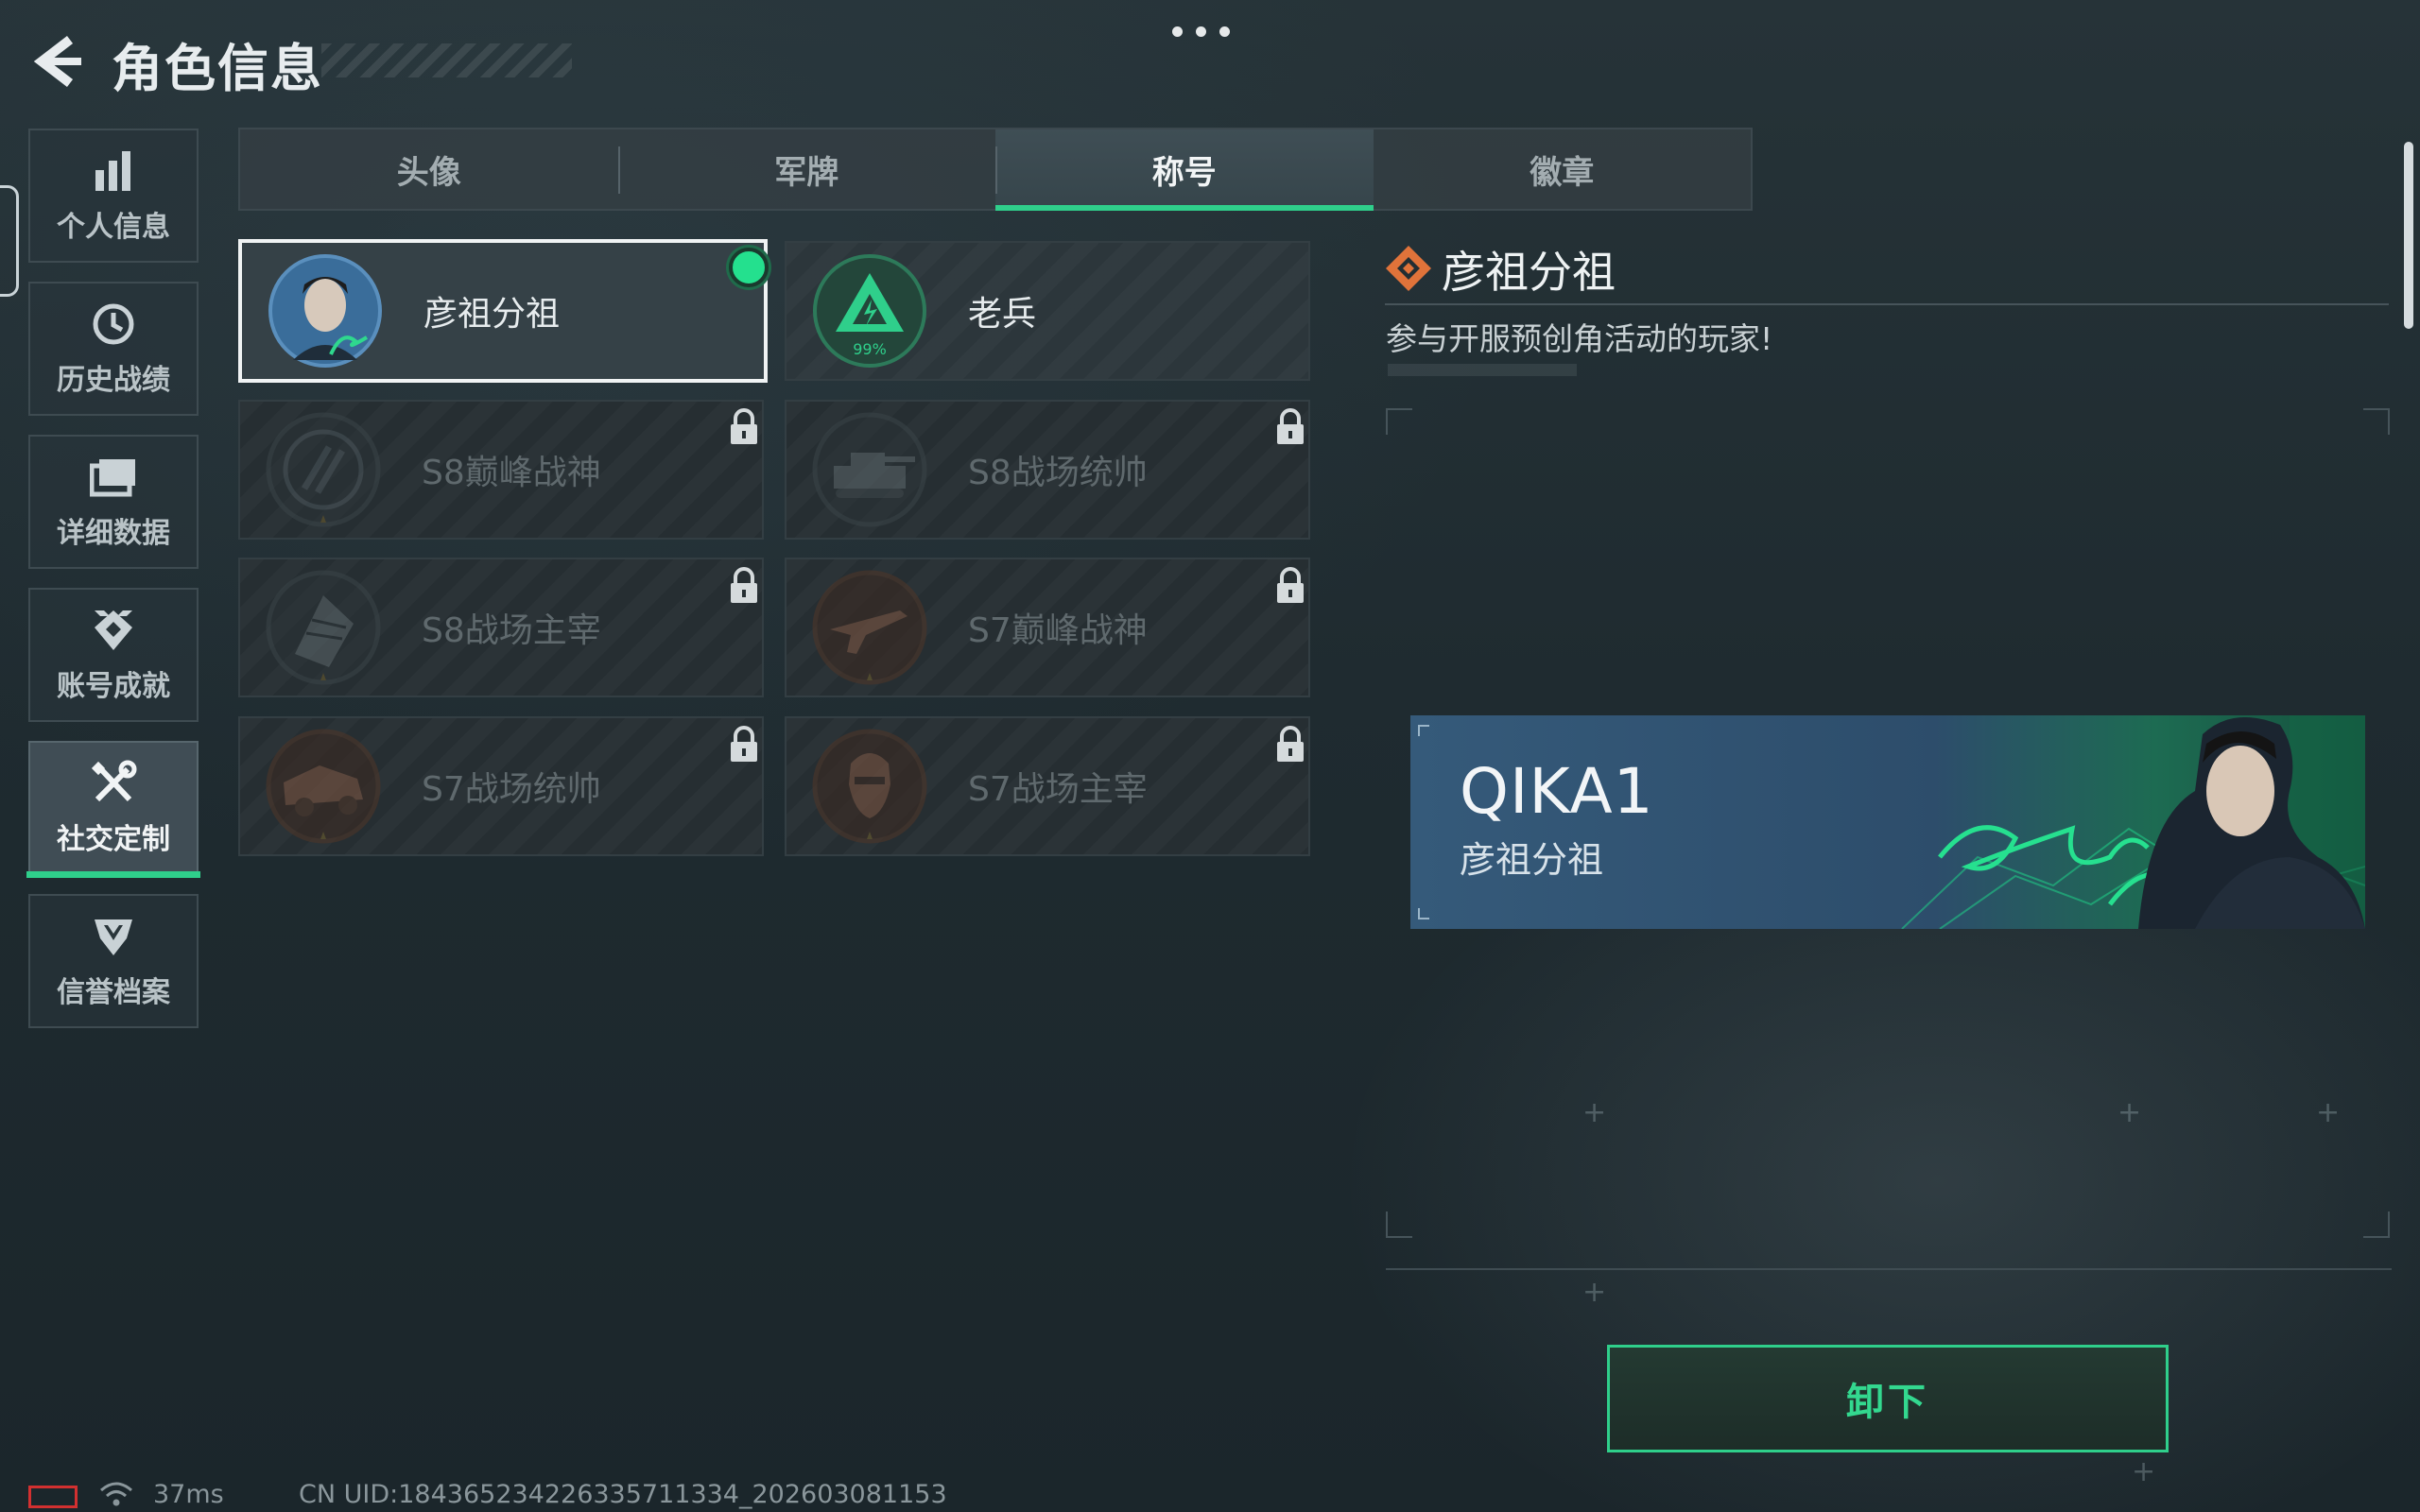 This screenshot has width=2420, height=1512. What do you see at coordinates (1201, 31) in the screenshot?
I see `more-dots-icon` at bounding box center [1201, 31].